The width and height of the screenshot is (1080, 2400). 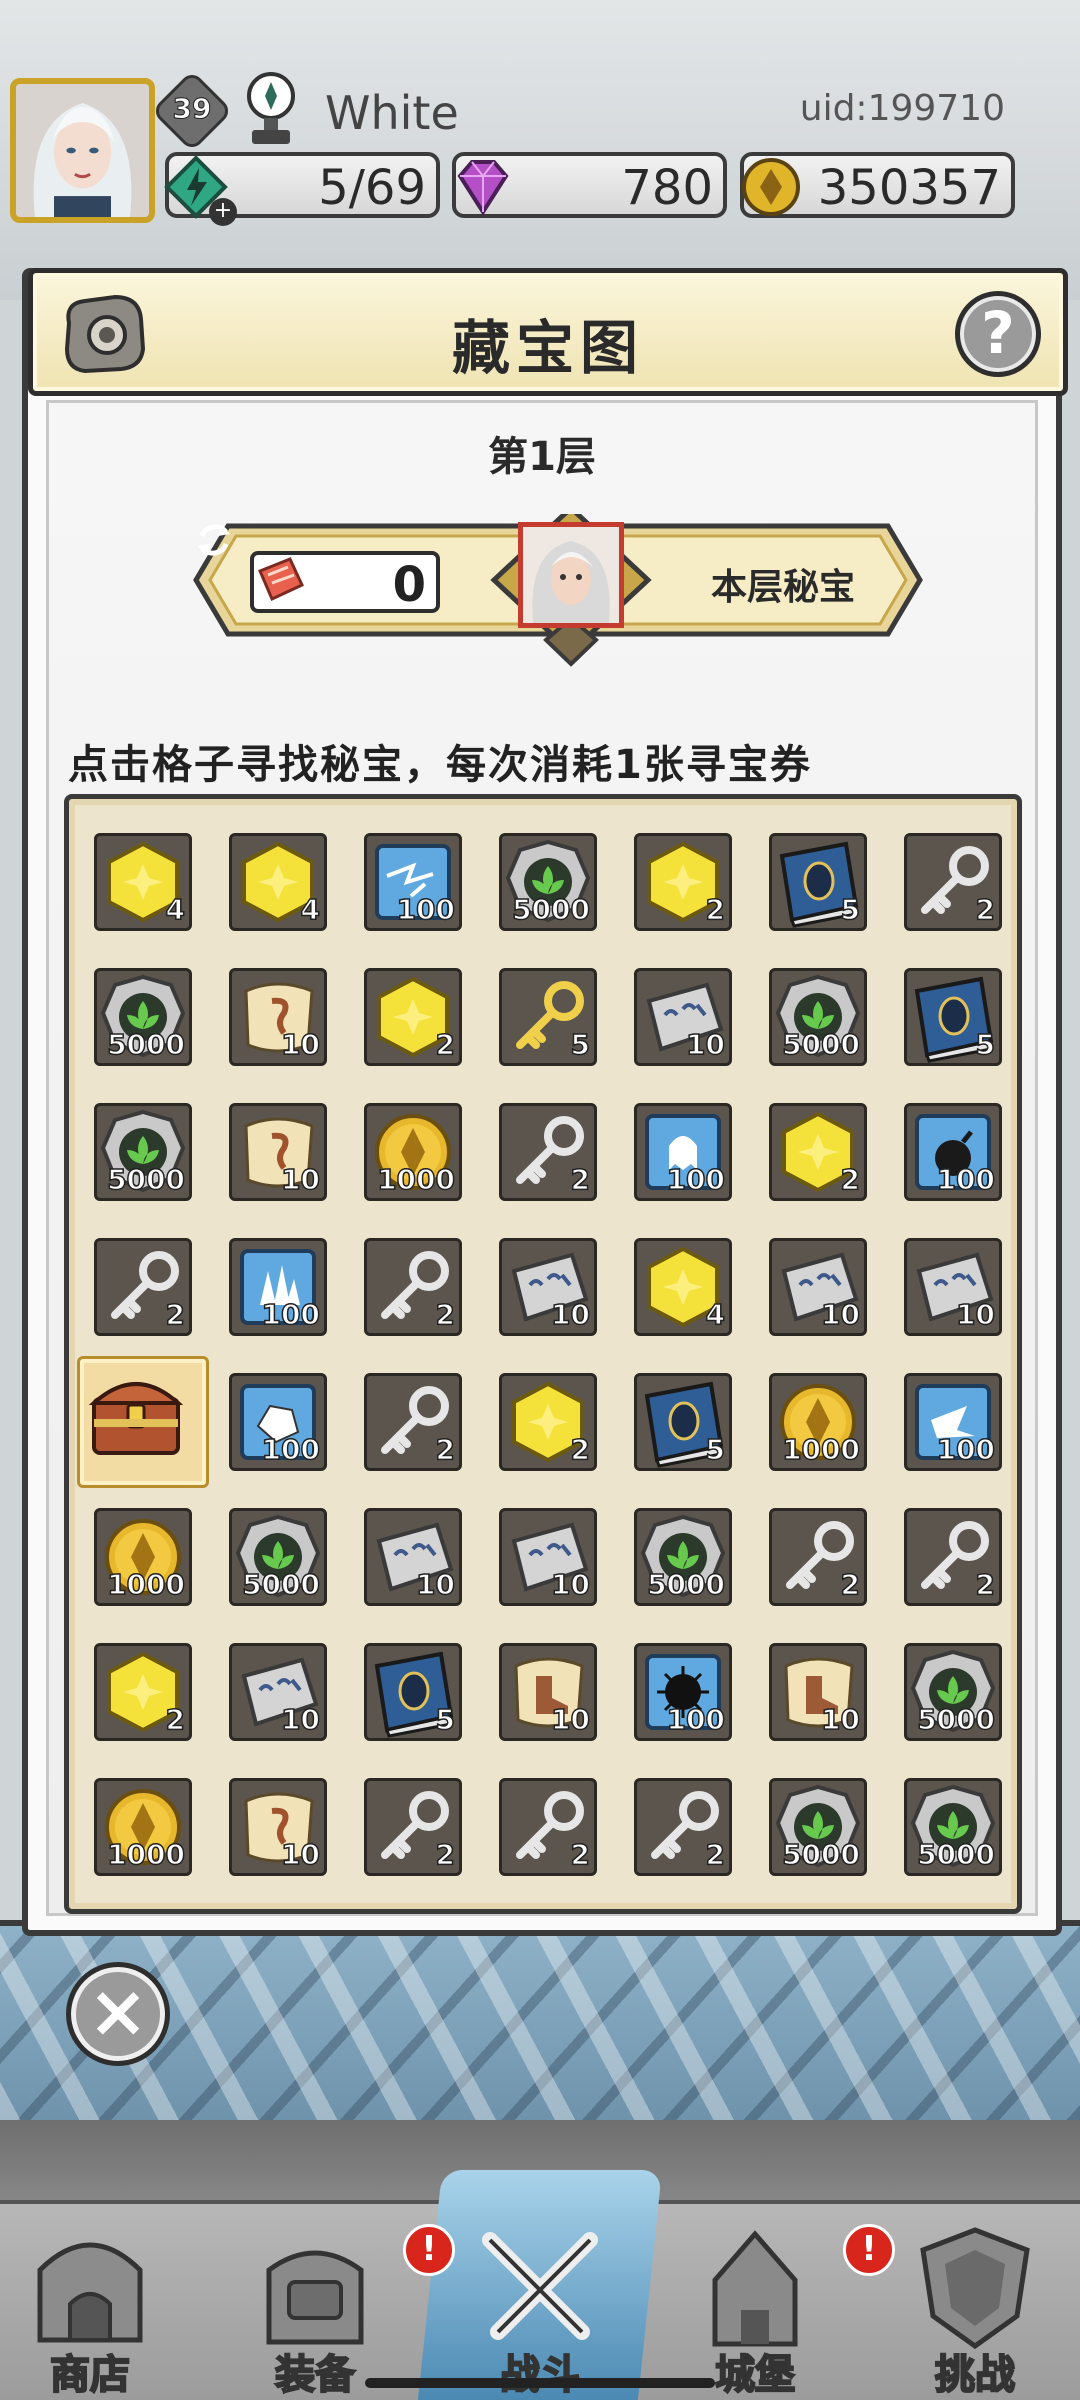 I want to click on nav-shop: 商店, so click(x=90, y=2310).